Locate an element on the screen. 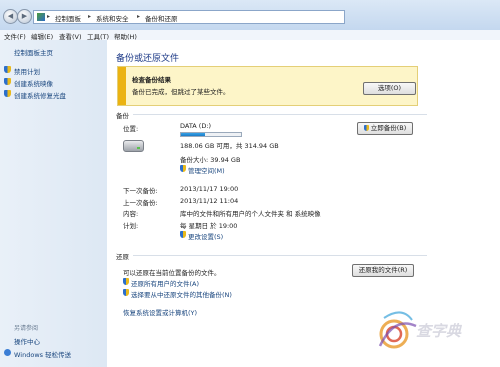 Image resolution: width=500 pixels, height=367 pixels. backup-result-alert: 检查备份结果 备份已完成，但跳过了某些文件。 选项(O) is located at coordinates (267, 86).